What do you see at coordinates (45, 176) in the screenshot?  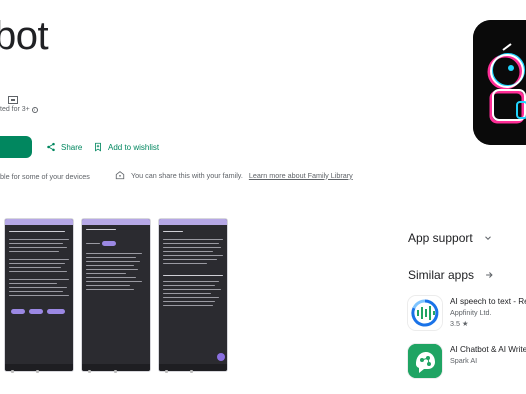 I see `device-availability-text: ble for some of your devices` at bounding box center [45, 176].